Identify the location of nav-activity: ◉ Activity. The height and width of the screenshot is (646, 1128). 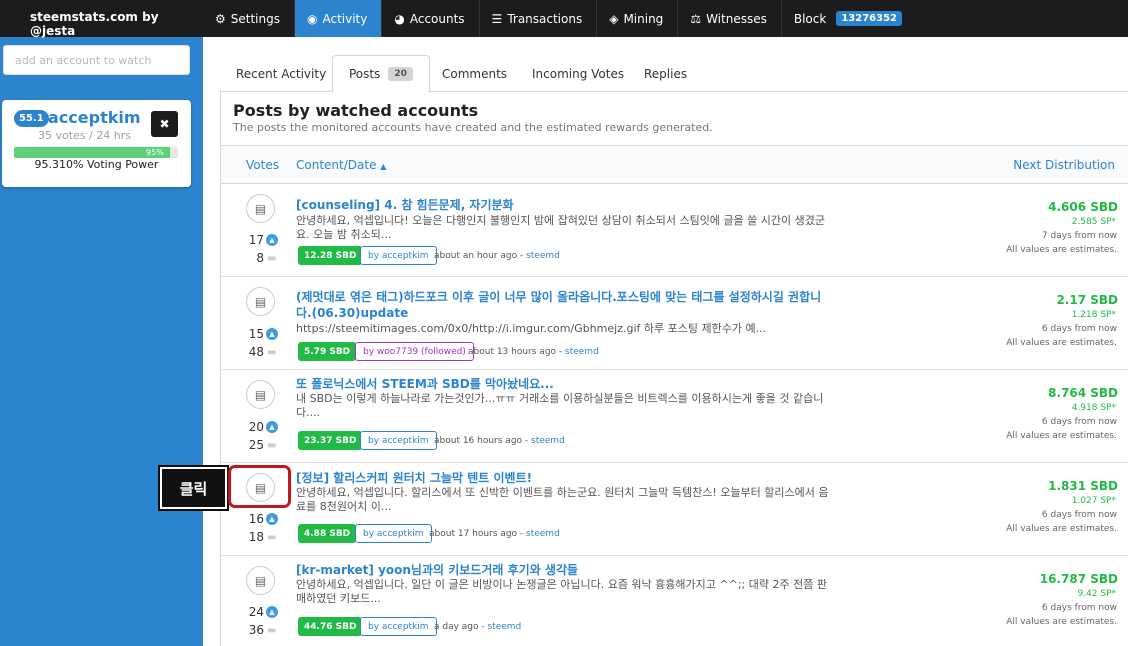
(338, 18).